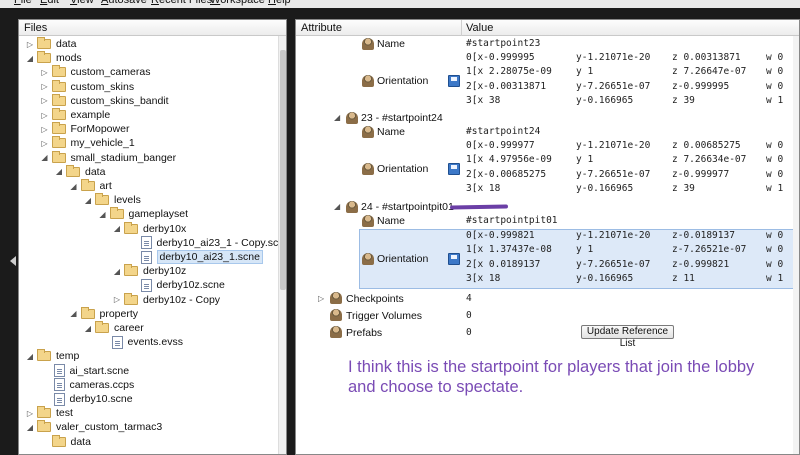 Image resolution: width=800 pixels, height=455 pixels. What do you see at coordinates (65, 441) in the screenshot?
I see `tree-folder: data` at bounding box center [65, 441].